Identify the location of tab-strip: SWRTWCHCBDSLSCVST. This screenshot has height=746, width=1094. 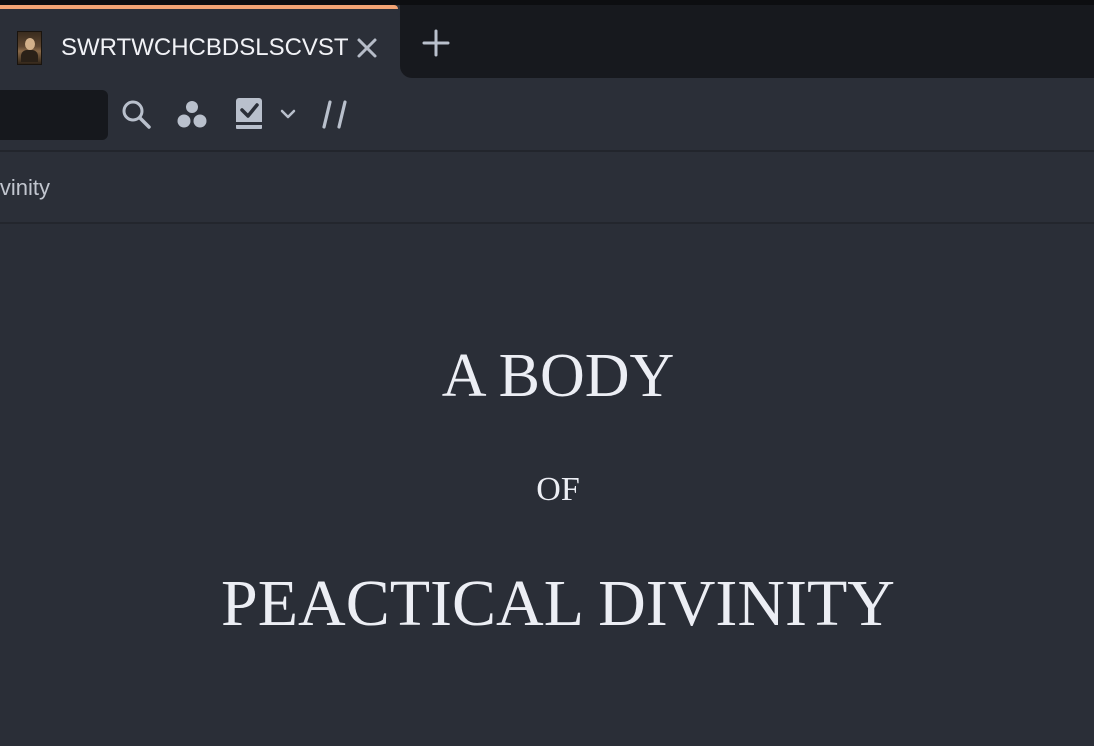
(547, 39).